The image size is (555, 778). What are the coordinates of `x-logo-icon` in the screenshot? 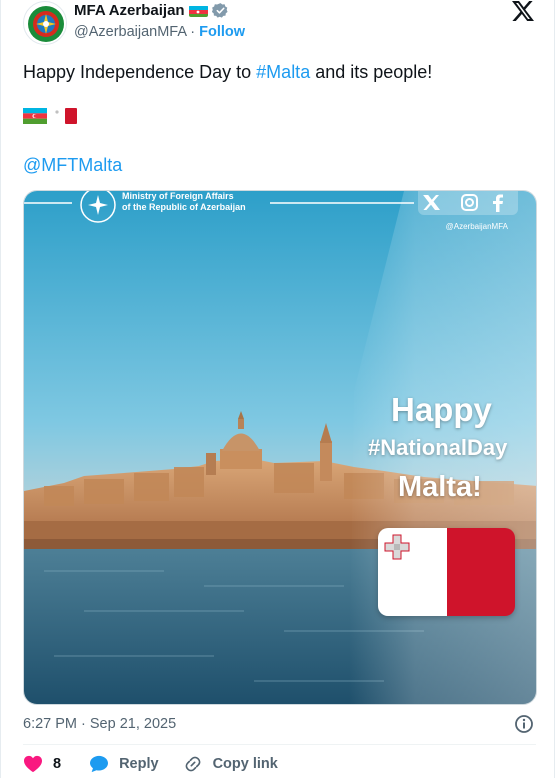 It's located at (523, 11).